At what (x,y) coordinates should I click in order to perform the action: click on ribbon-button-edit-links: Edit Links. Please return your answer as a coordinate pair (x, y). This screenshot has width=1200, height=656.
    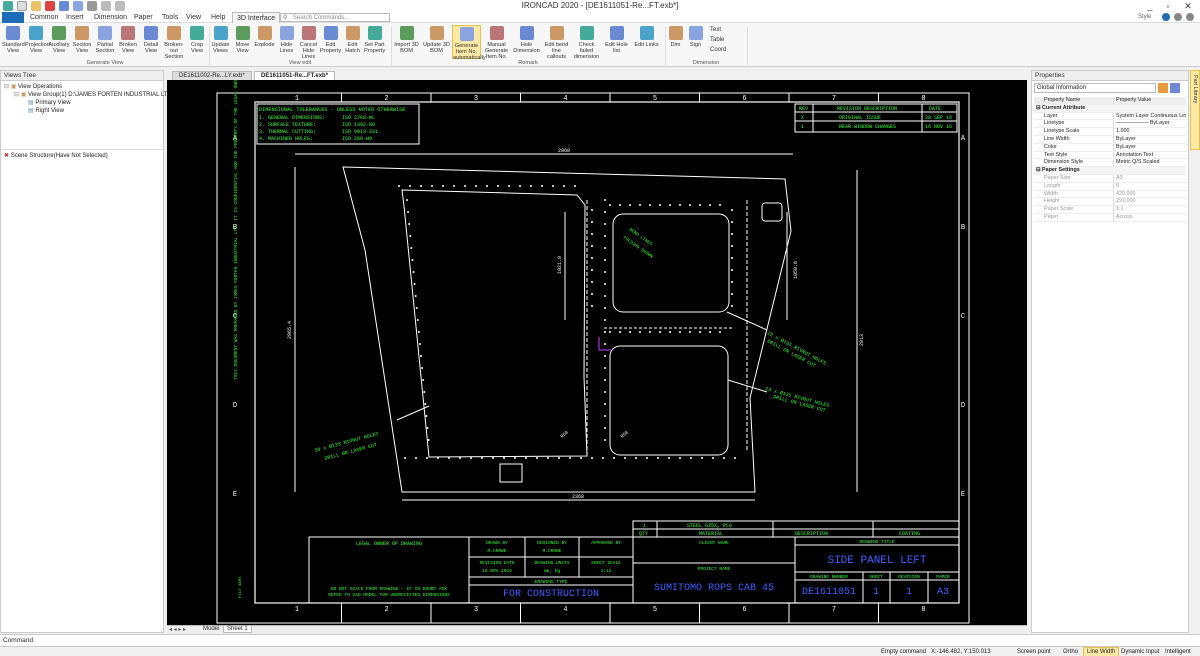
    Looking at the image, I should click on (646, 42).